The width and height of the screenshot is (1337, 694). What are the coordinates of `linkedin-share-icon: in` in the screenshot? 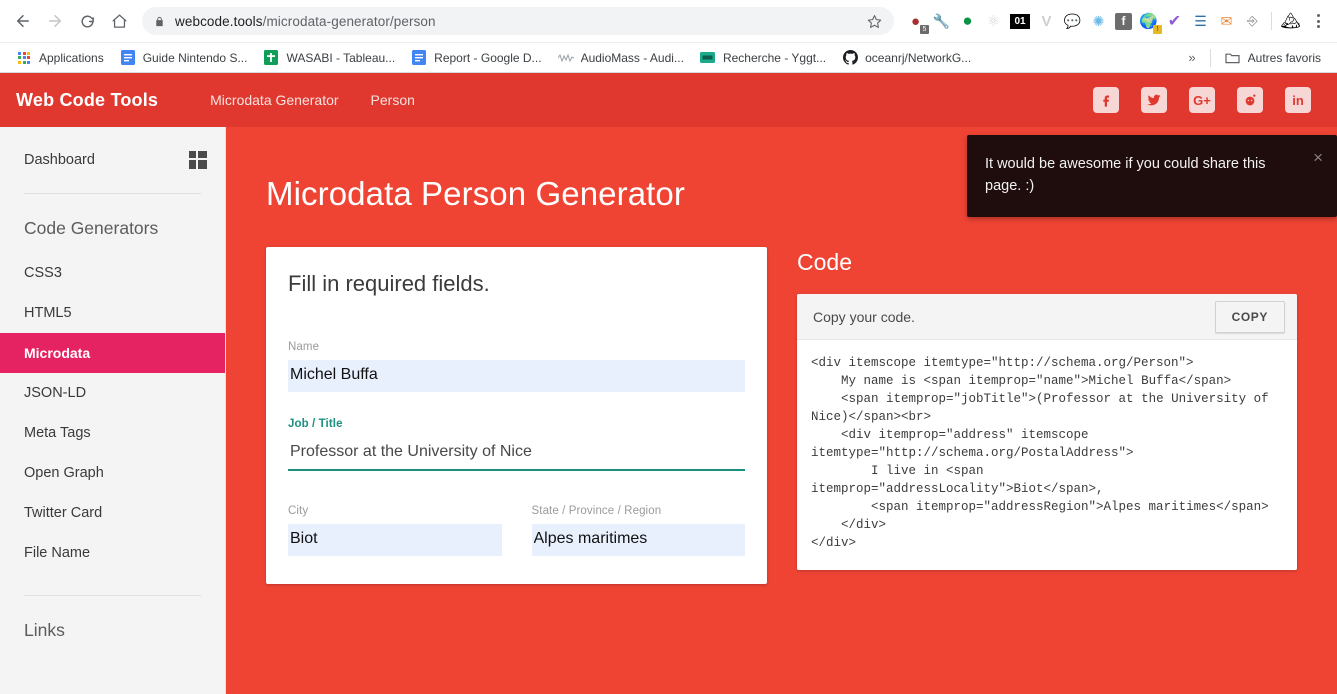 It's located at (1298, 100).